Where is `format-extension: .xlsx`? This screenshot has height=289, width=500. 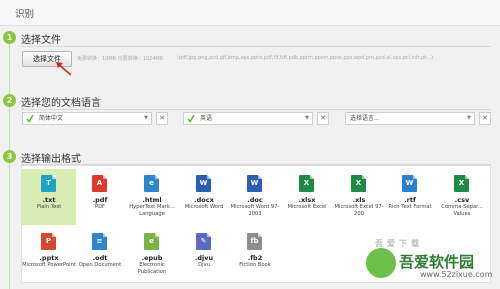
format-extension: .xlsx is located at coordinates (307, 200).